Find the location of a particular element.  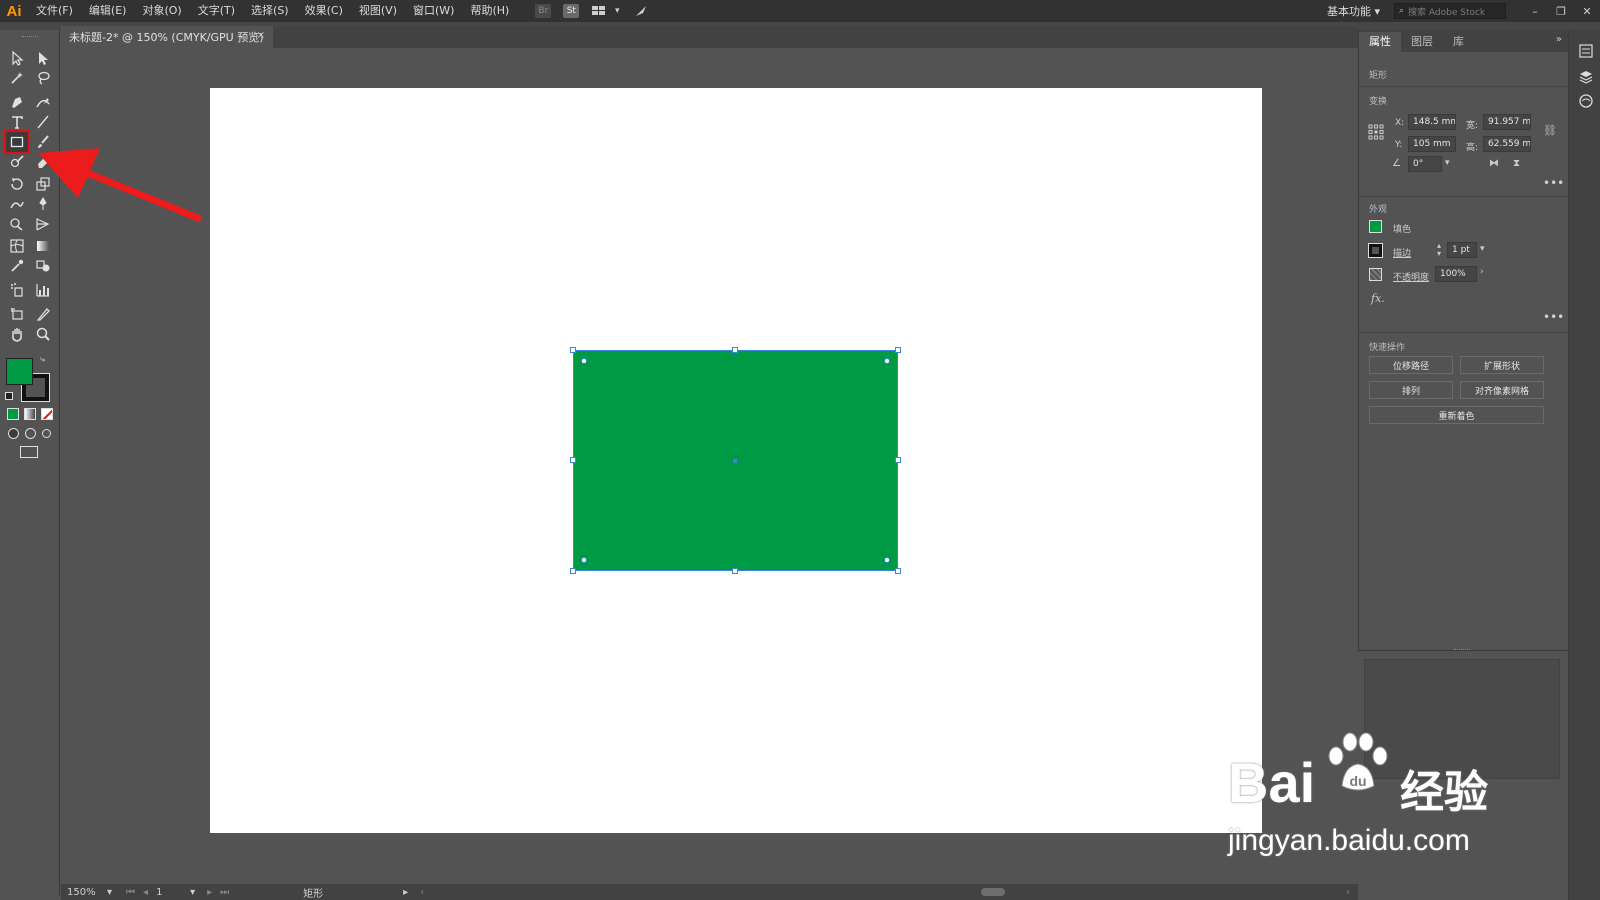

stroke-dropdown-icon: ▾ is located at coordinates (1482, 249).